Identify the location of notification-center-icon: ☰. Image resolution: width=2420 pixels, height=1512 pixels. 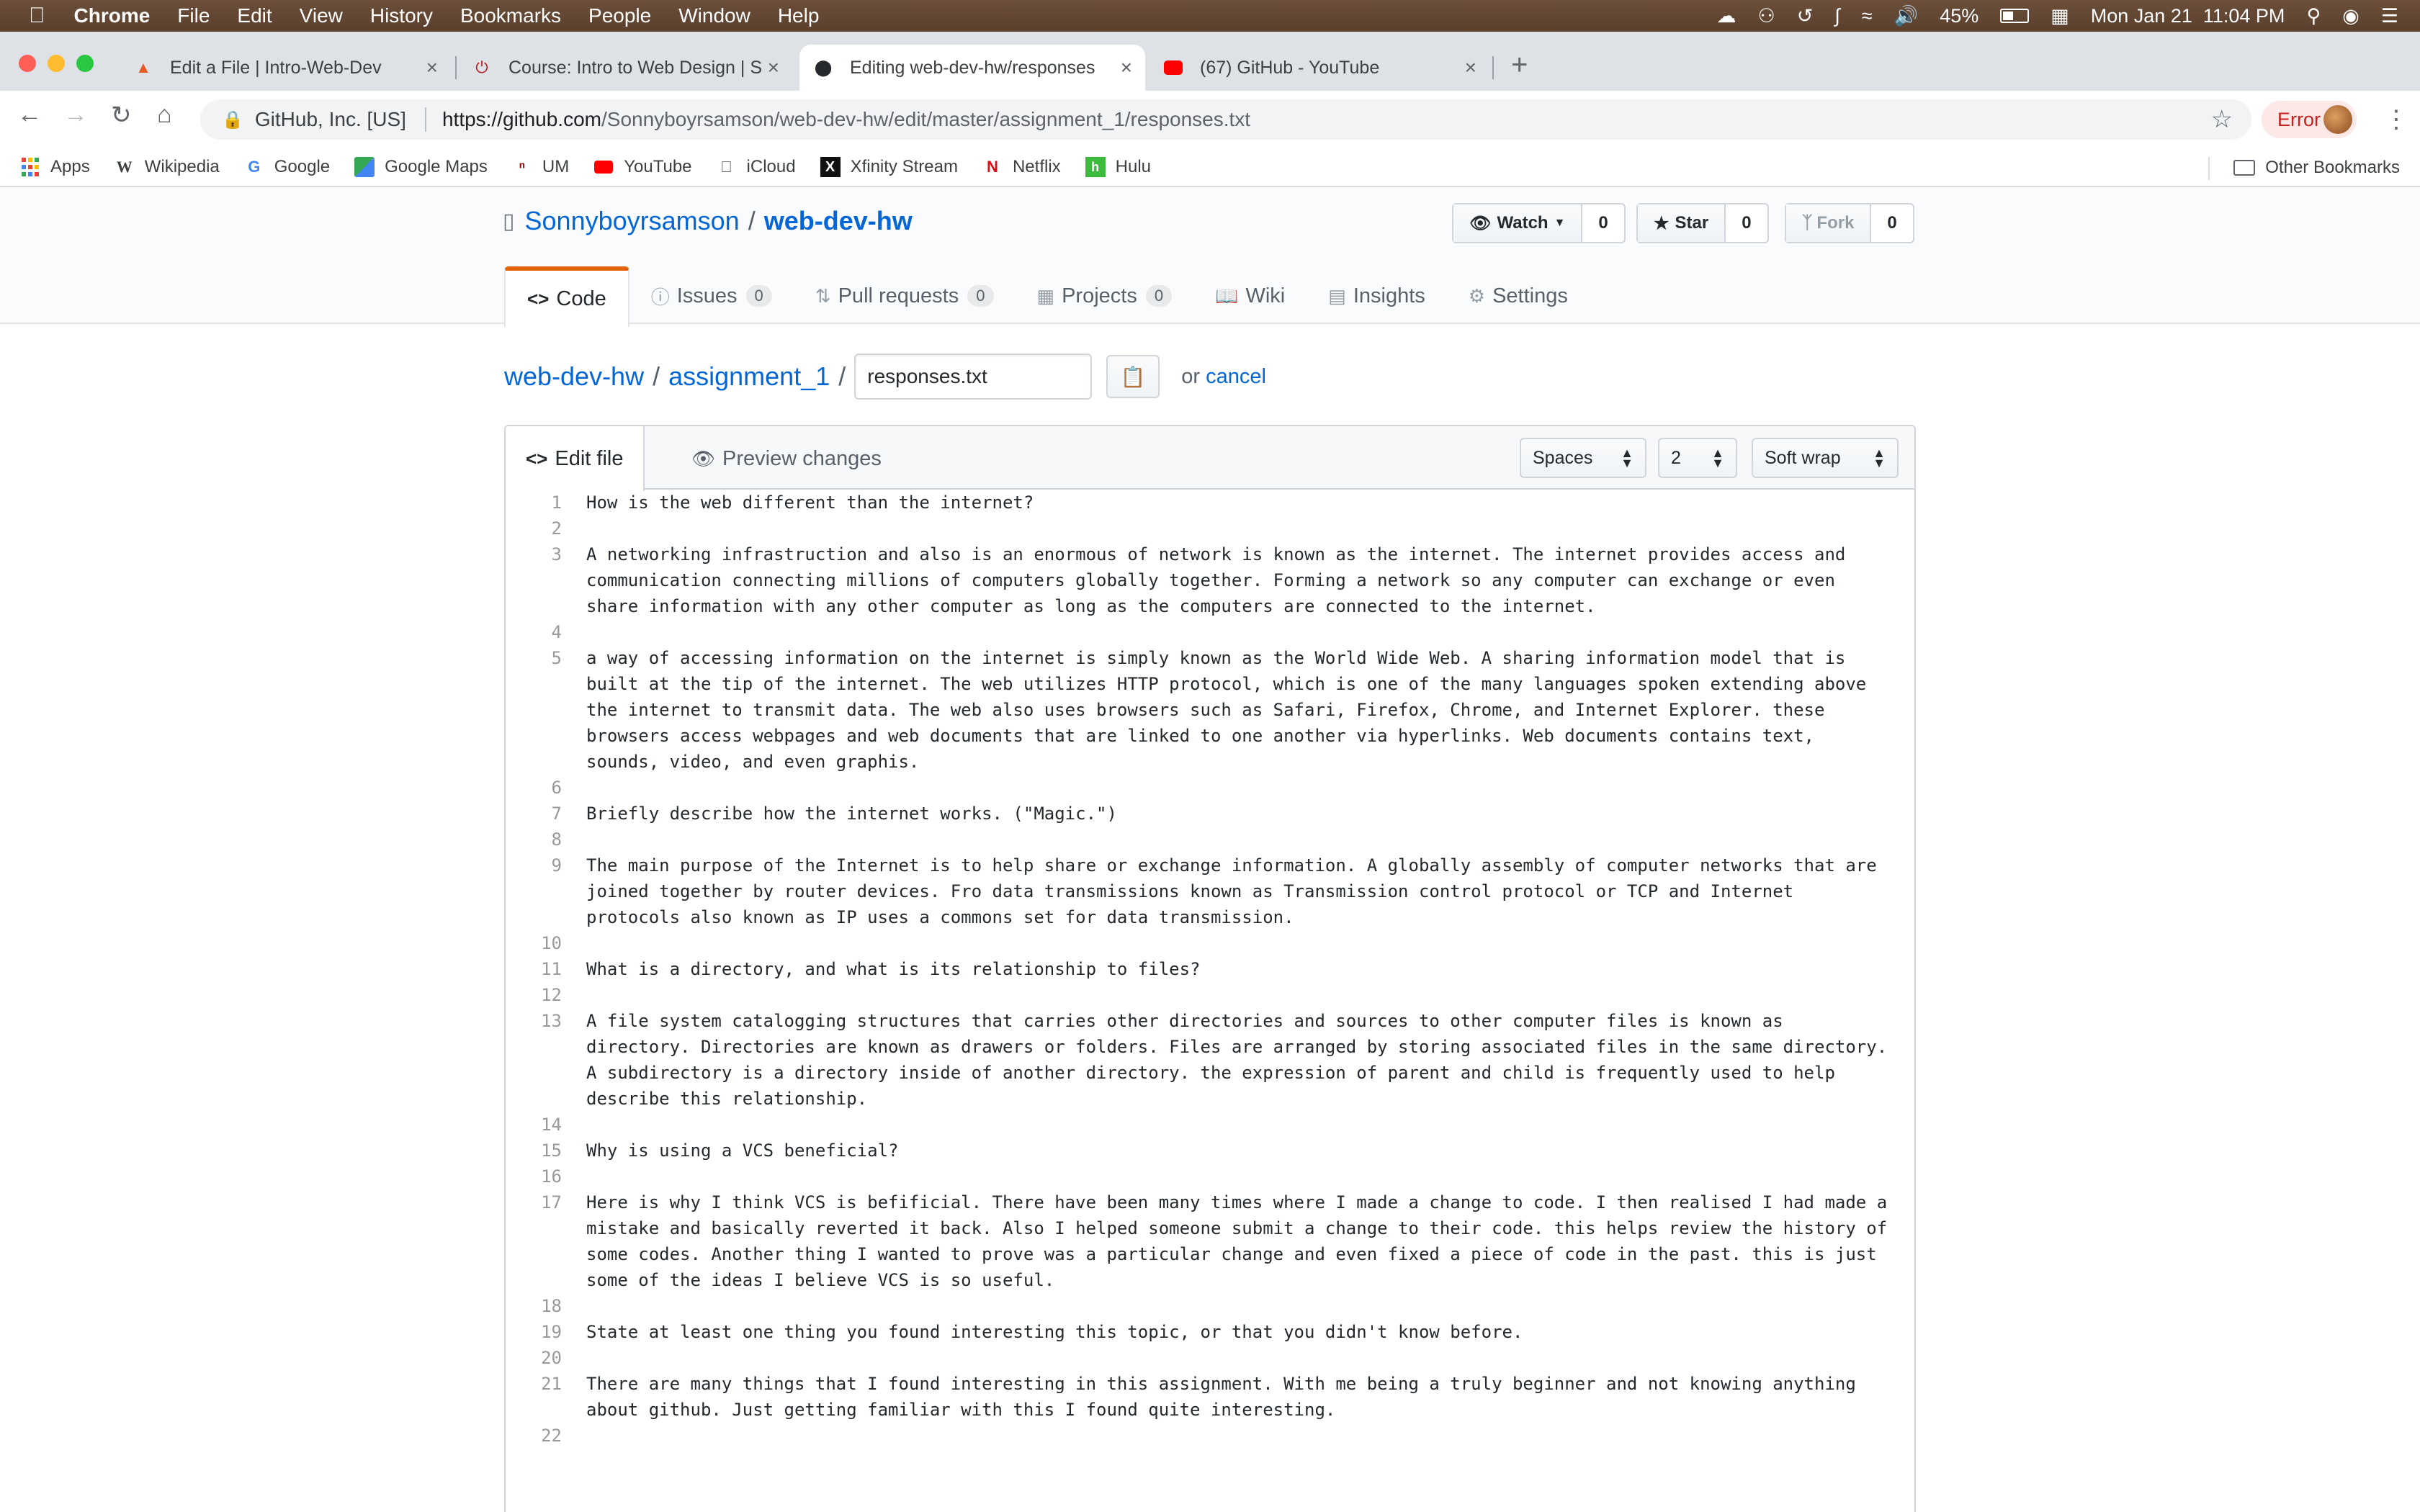
(2389, 16).